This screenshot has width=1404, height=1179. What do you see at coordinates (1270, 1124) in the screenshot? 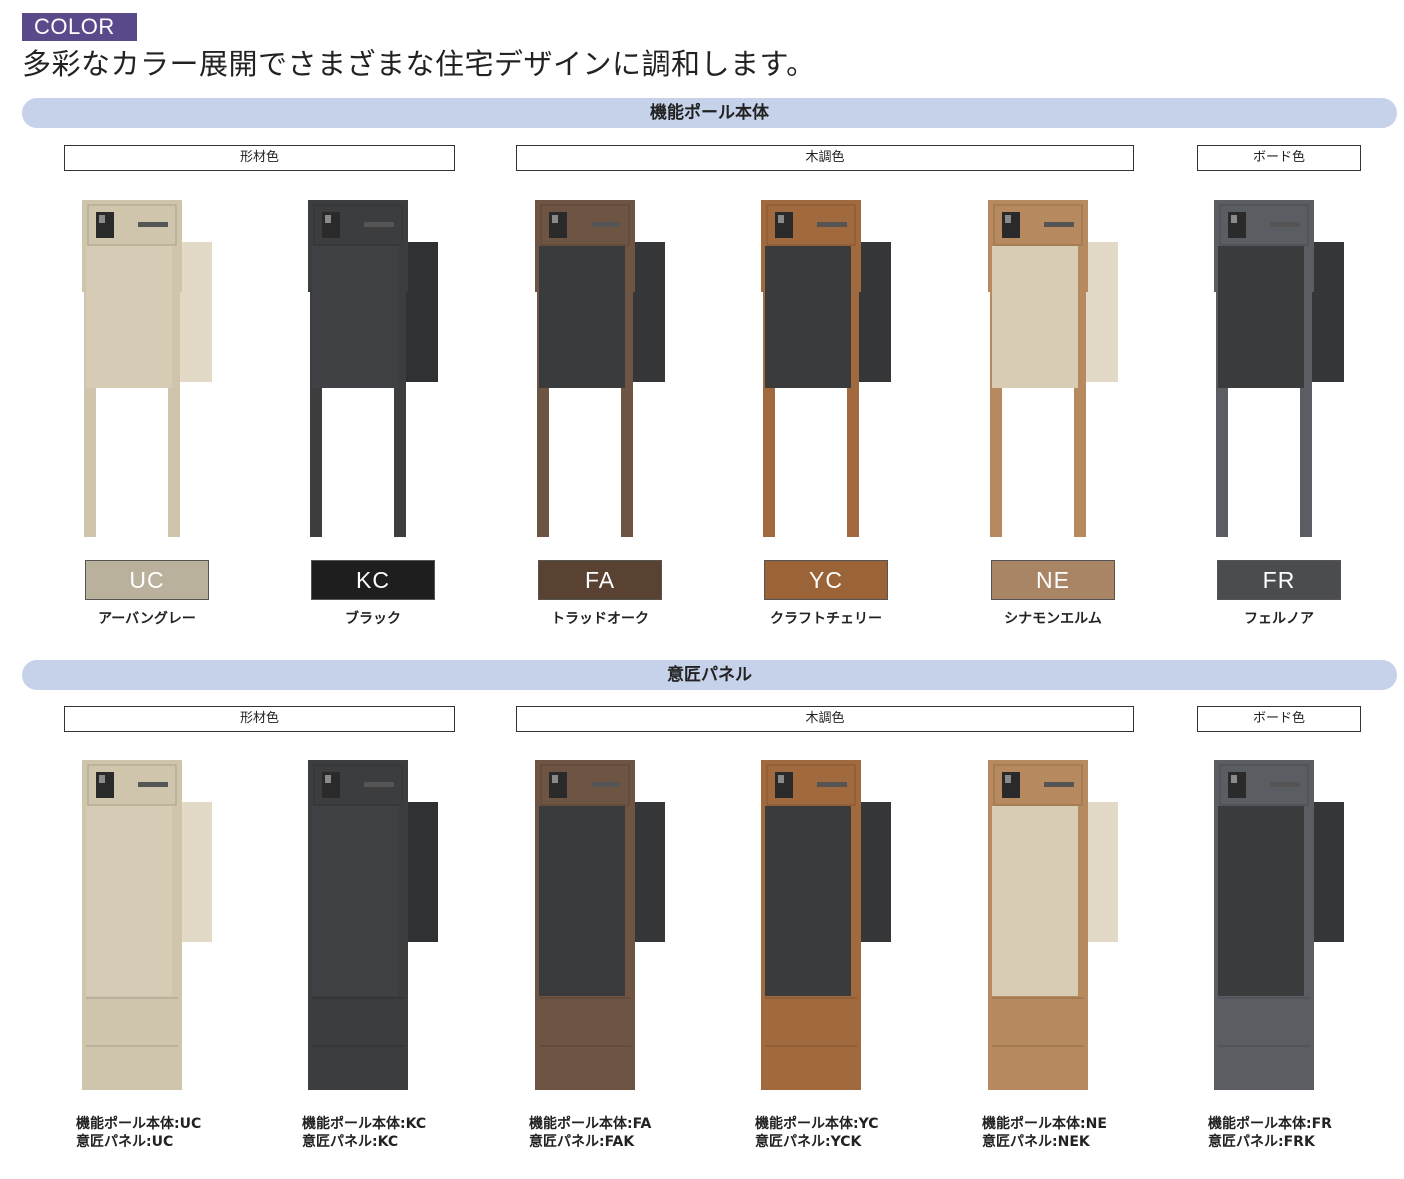
I see `combo-line-pole: 機能ポール本体:FR` at bounding box center [1270, 1124].